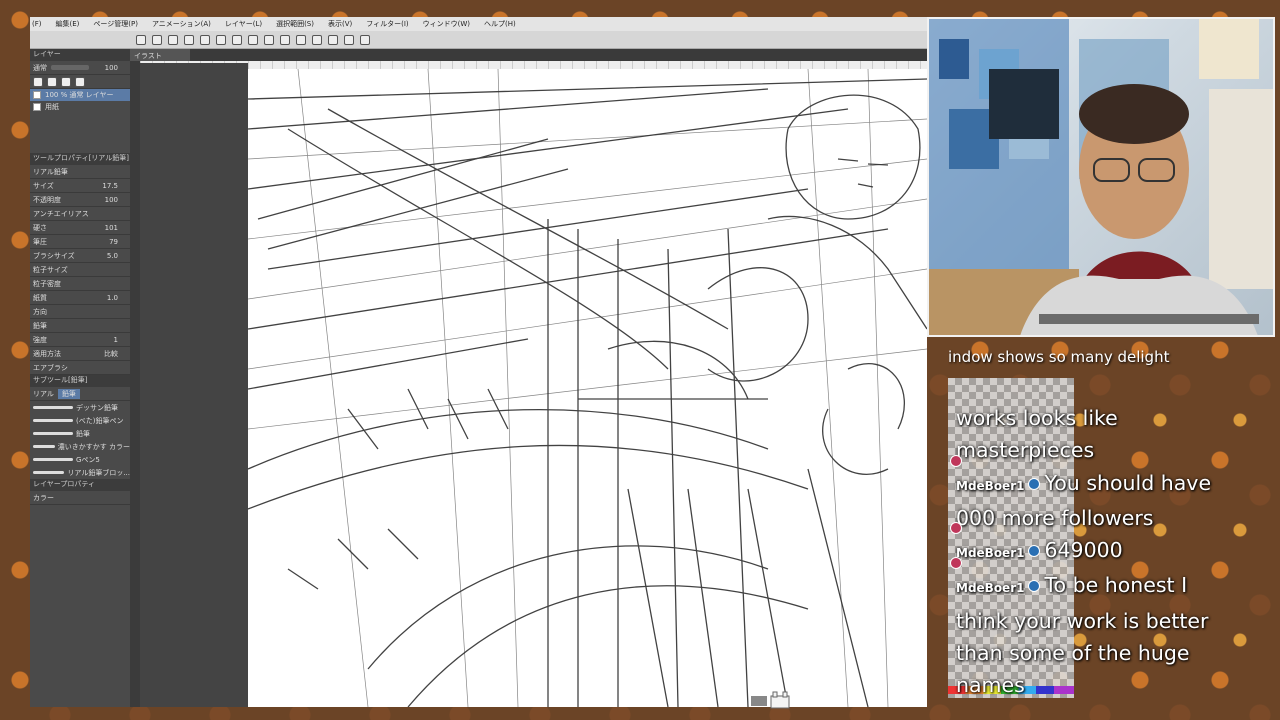 The image size is (1280, 720). I want to click on brush-item: デッサン鉛筆, so click(80, 407).